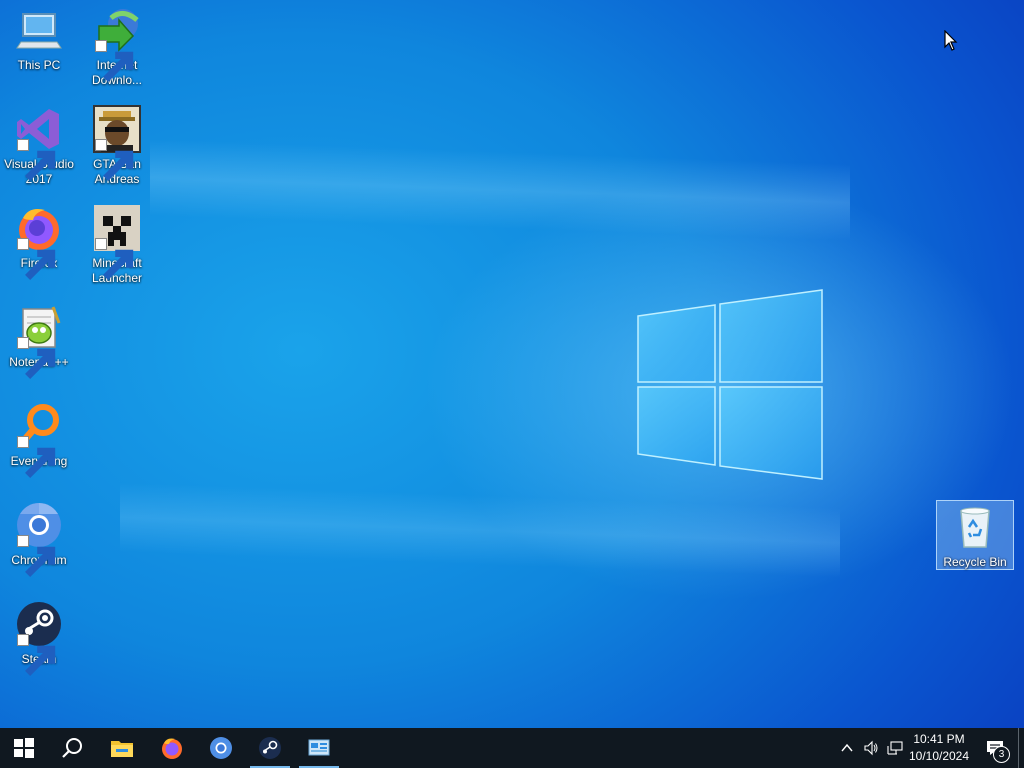 This screenshot has height=768, width=1024. I want to click on desktop-icon-notepad-plus-plus: Notepad++, so click(39, 341).